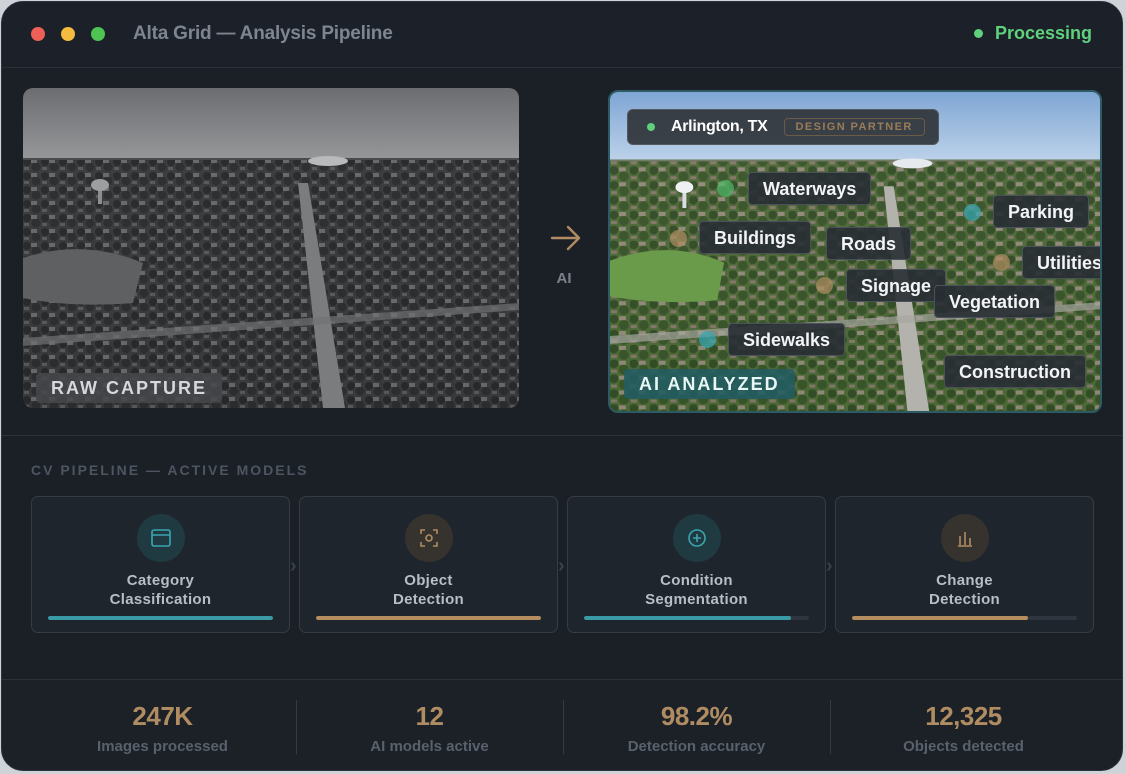 This screenshot has width=1126, height=774. What do you see at coordinates (755, 237) in the screenshot?
I see `detection-tag-buildings: Buildings` at bounding box center [755, 237].